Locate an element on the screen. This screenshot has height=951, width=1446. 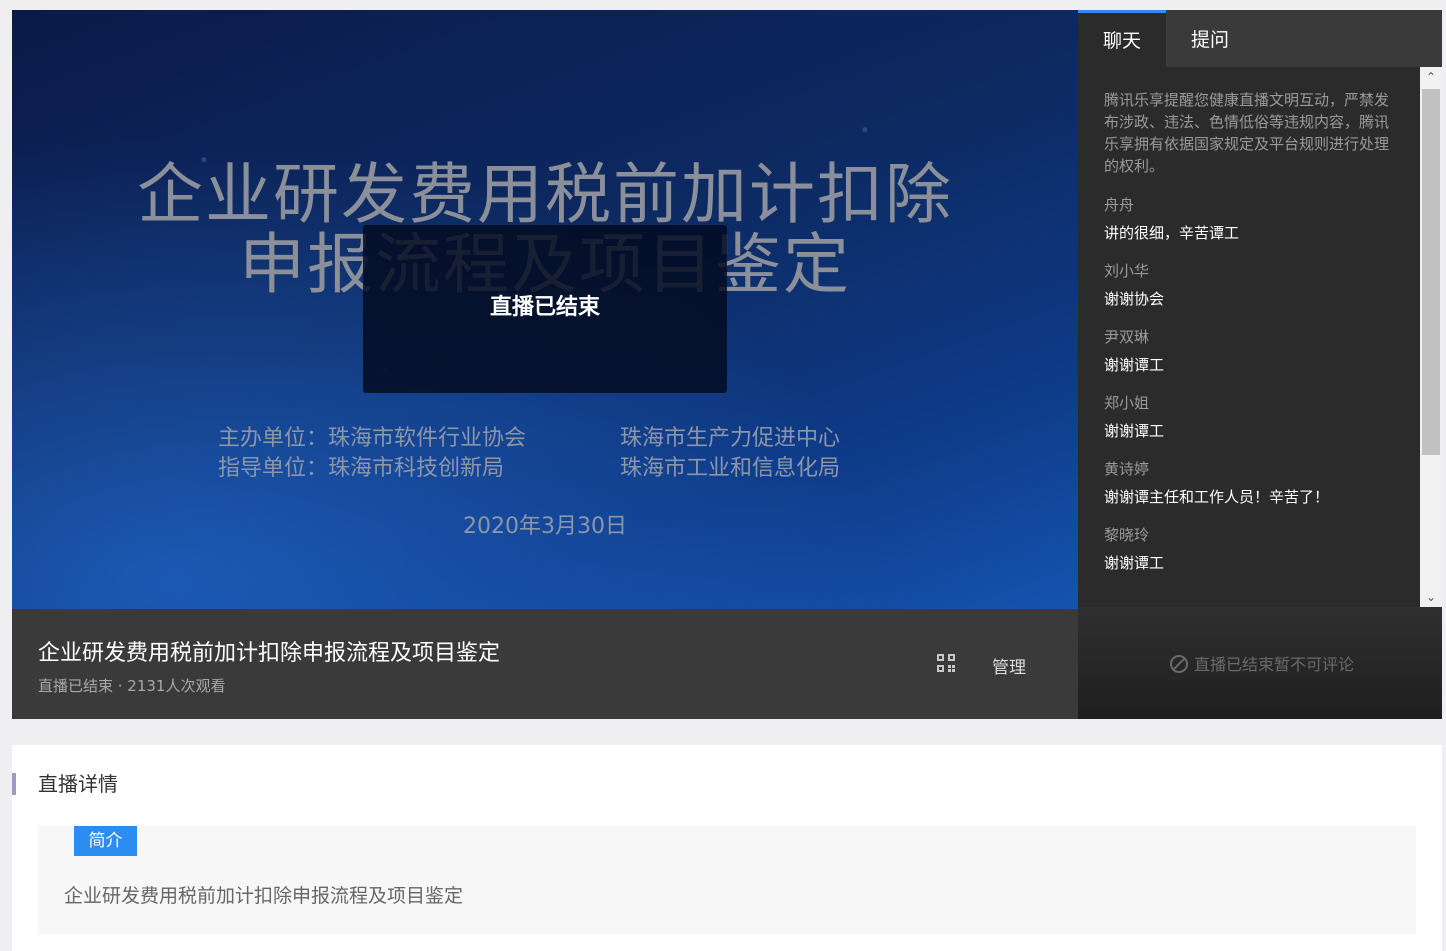
comment-disabled-text: 直播已结束暂不可评论 is located at coordinates (1274, 664).